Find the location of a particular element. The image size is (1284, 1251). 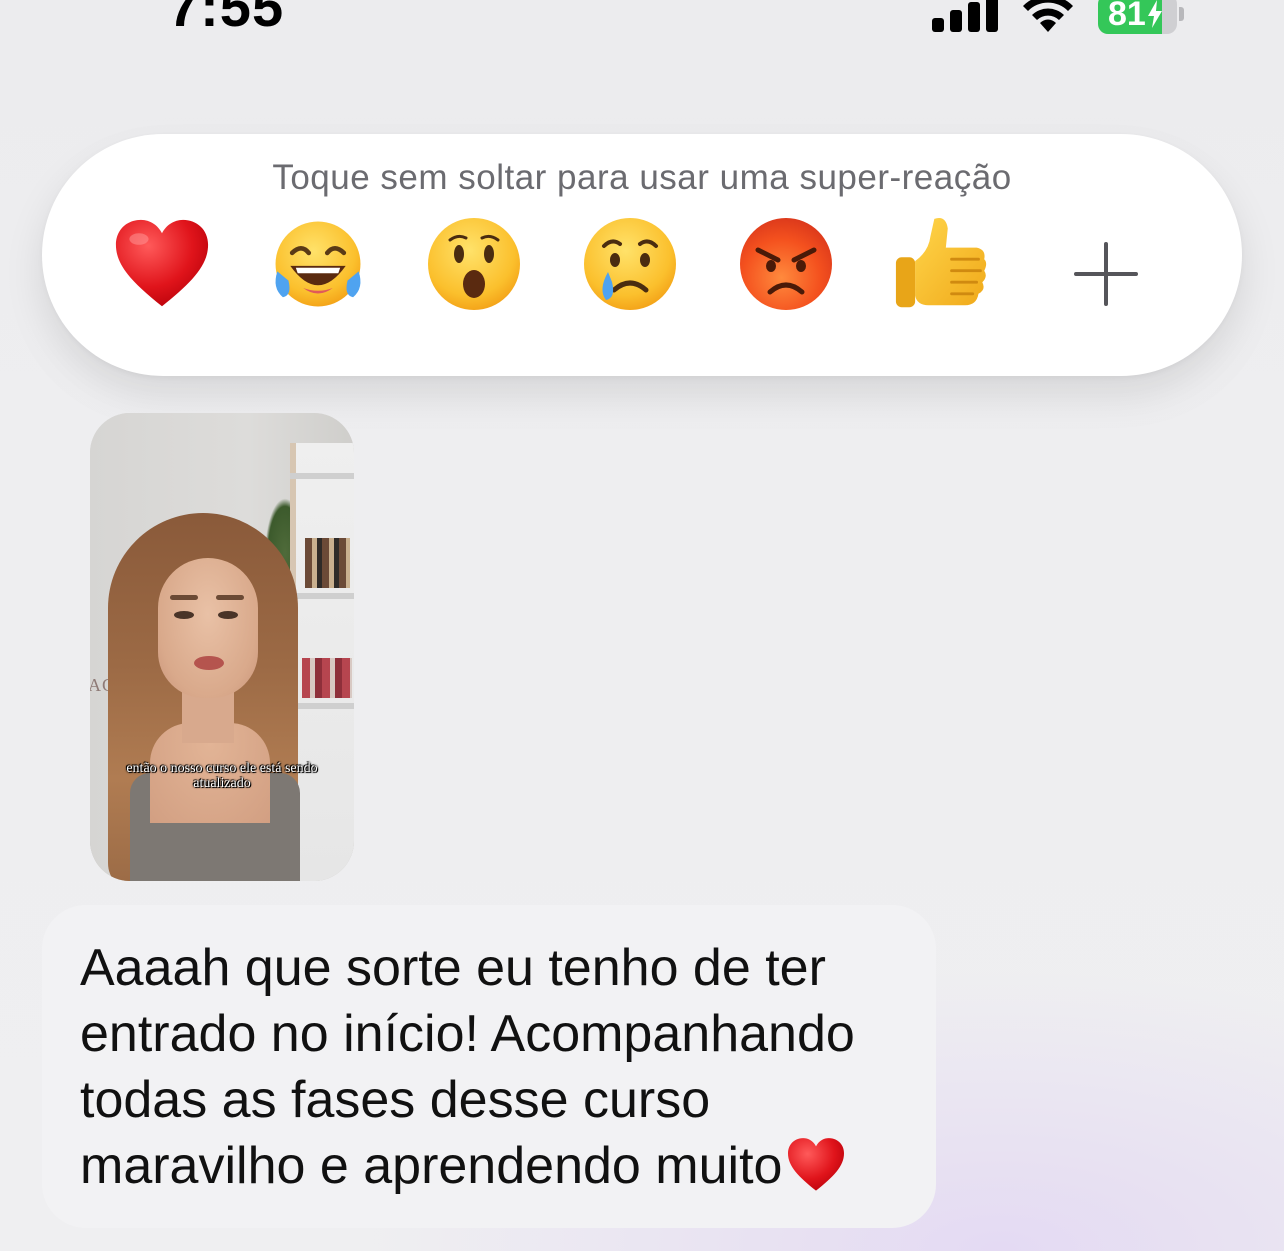

more-reactions-button is located at coordinates (1106, 274).